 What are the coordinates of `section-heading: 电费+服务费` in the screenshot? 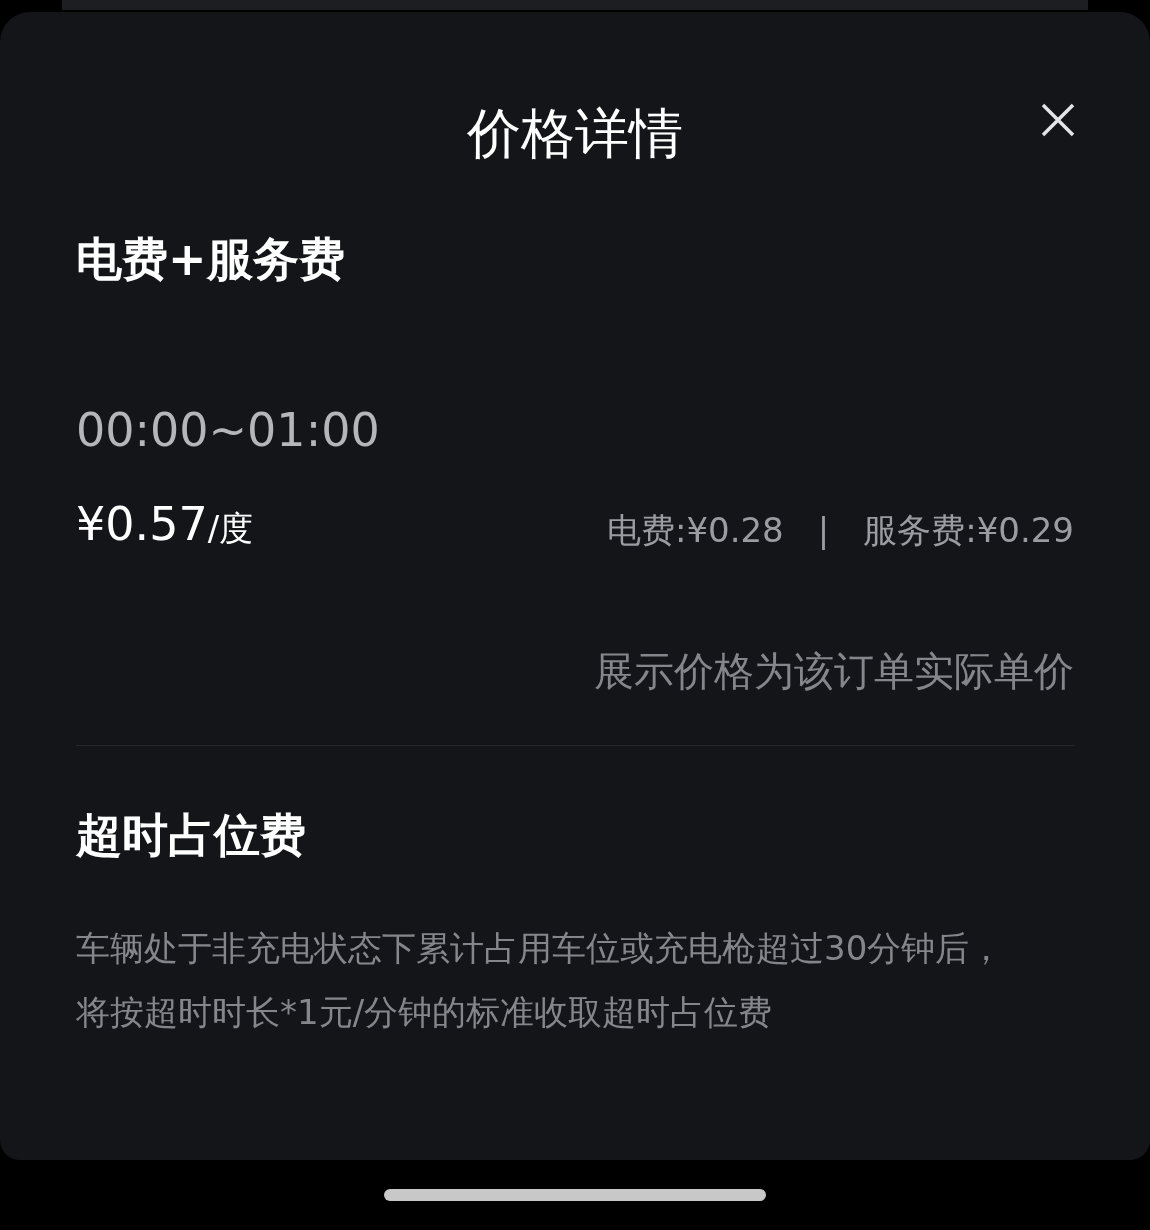 It's located at (211, 259).